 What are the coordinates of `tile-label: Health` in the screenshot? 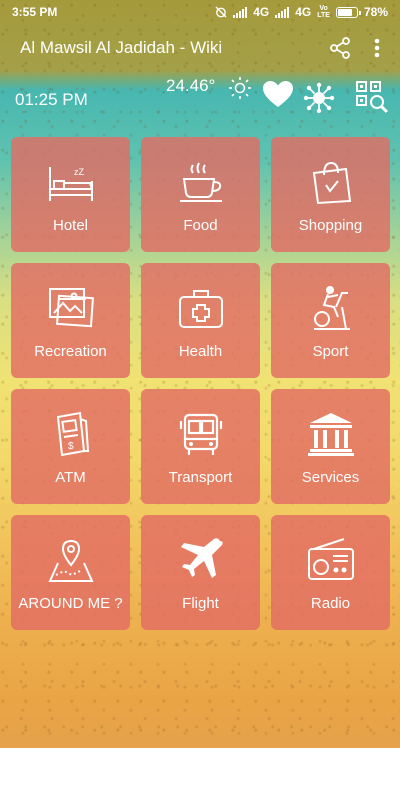 It's located at (200, 351).